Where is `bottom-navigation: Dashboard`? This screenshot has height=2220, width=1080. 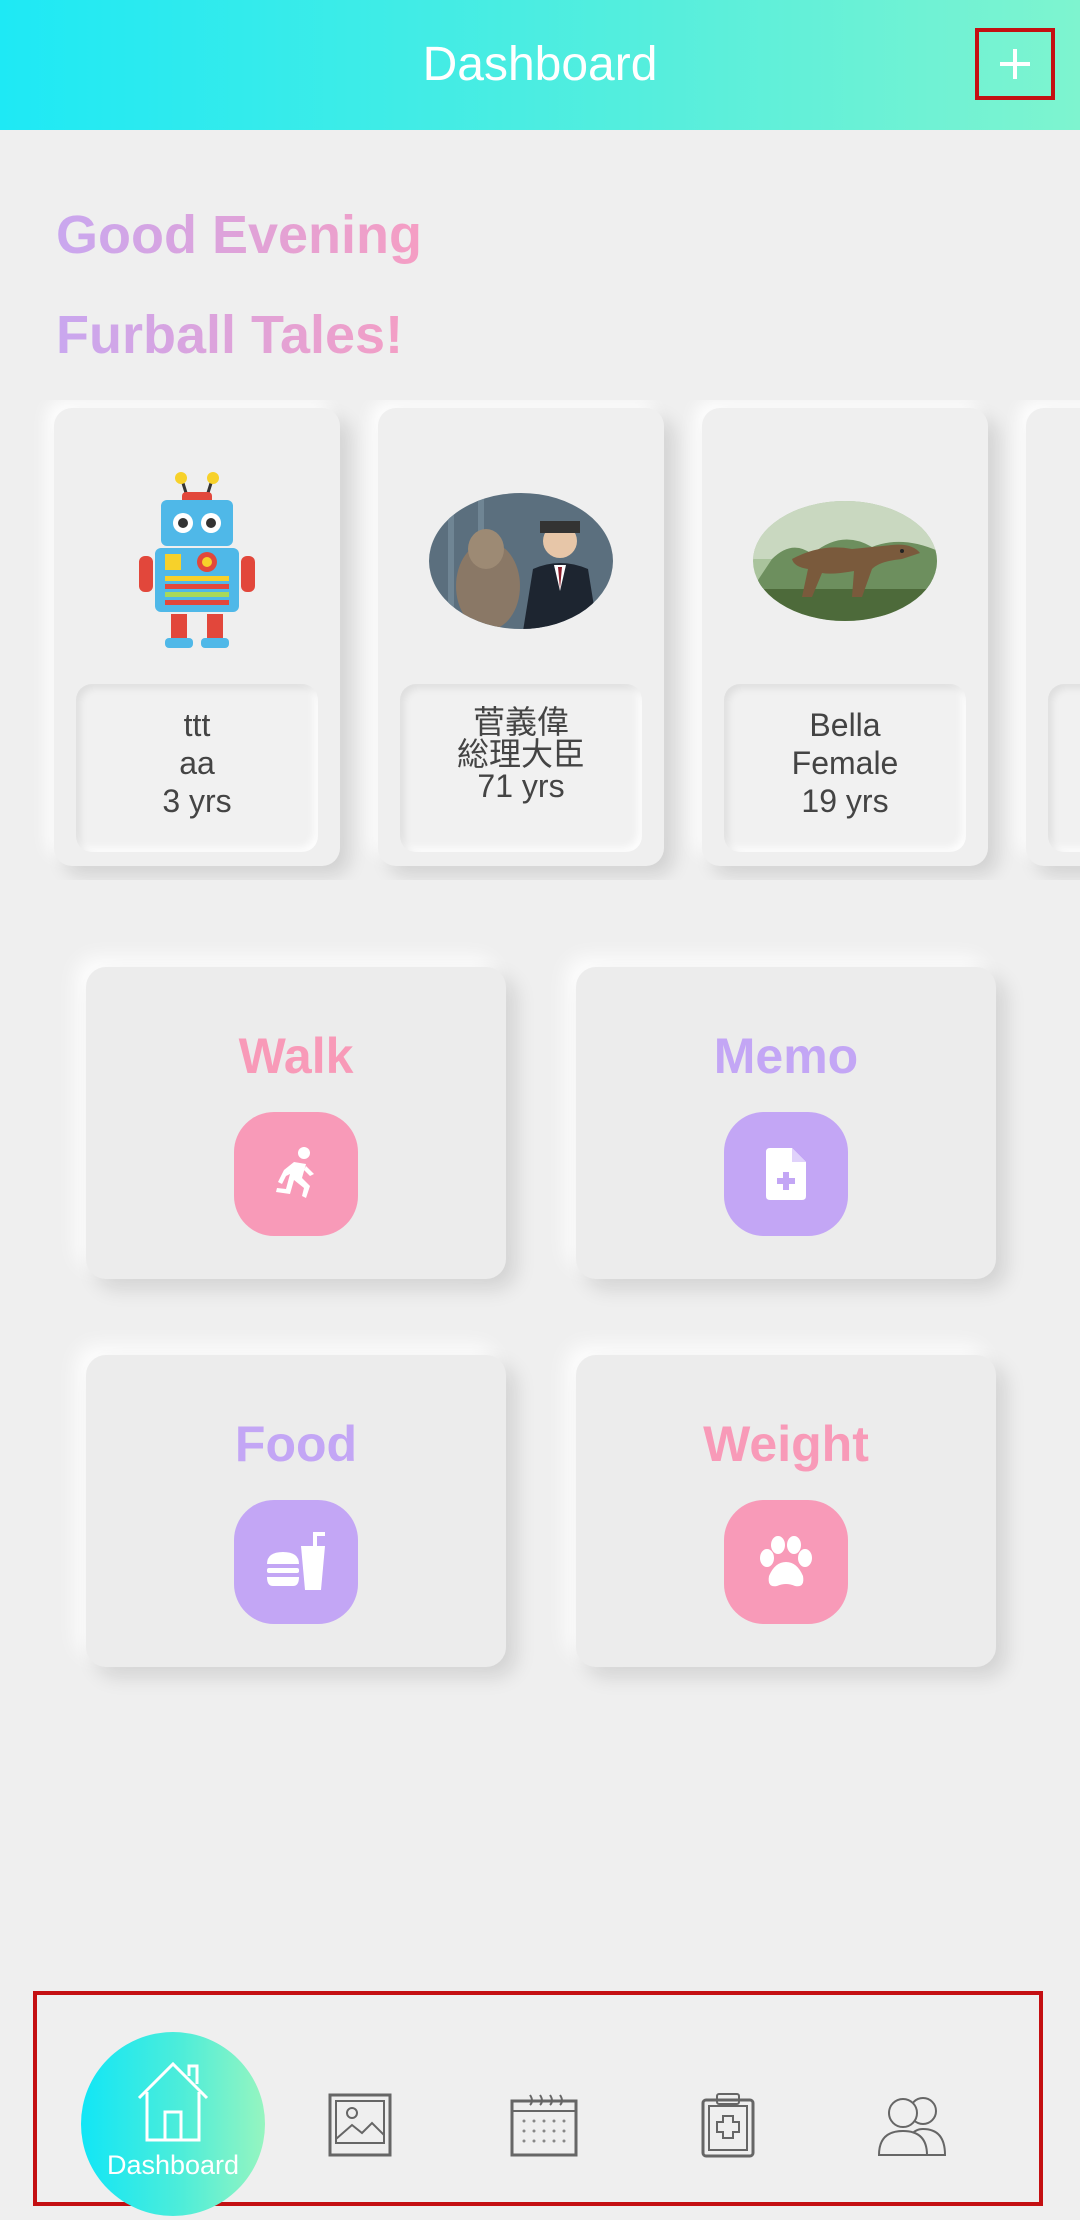
bottom-navigation: Dashboard is located at coordinates (538, 2103).